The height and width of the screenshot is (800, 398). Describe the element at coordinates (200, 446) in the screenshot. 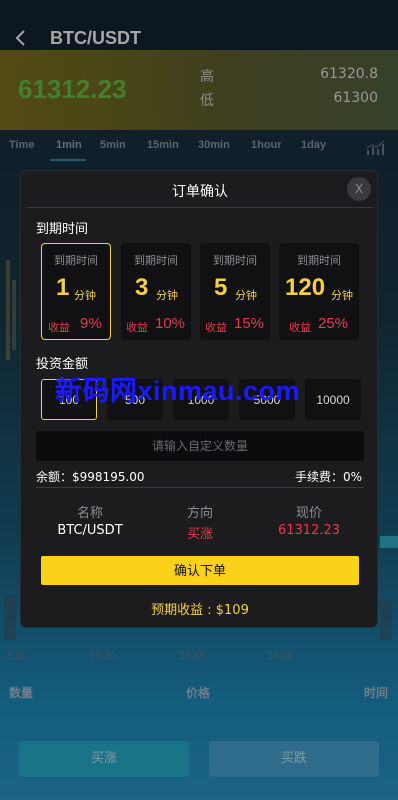

I see `custom-amount-input` at that location.